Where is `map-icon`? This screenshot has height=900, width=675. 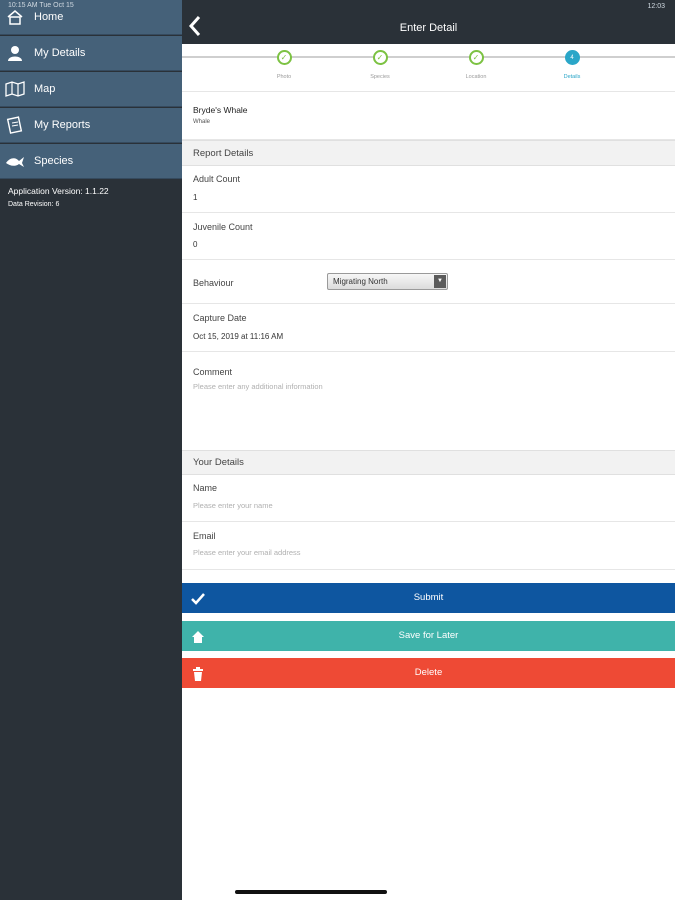 map-icon is located at coordinates (15, 89).